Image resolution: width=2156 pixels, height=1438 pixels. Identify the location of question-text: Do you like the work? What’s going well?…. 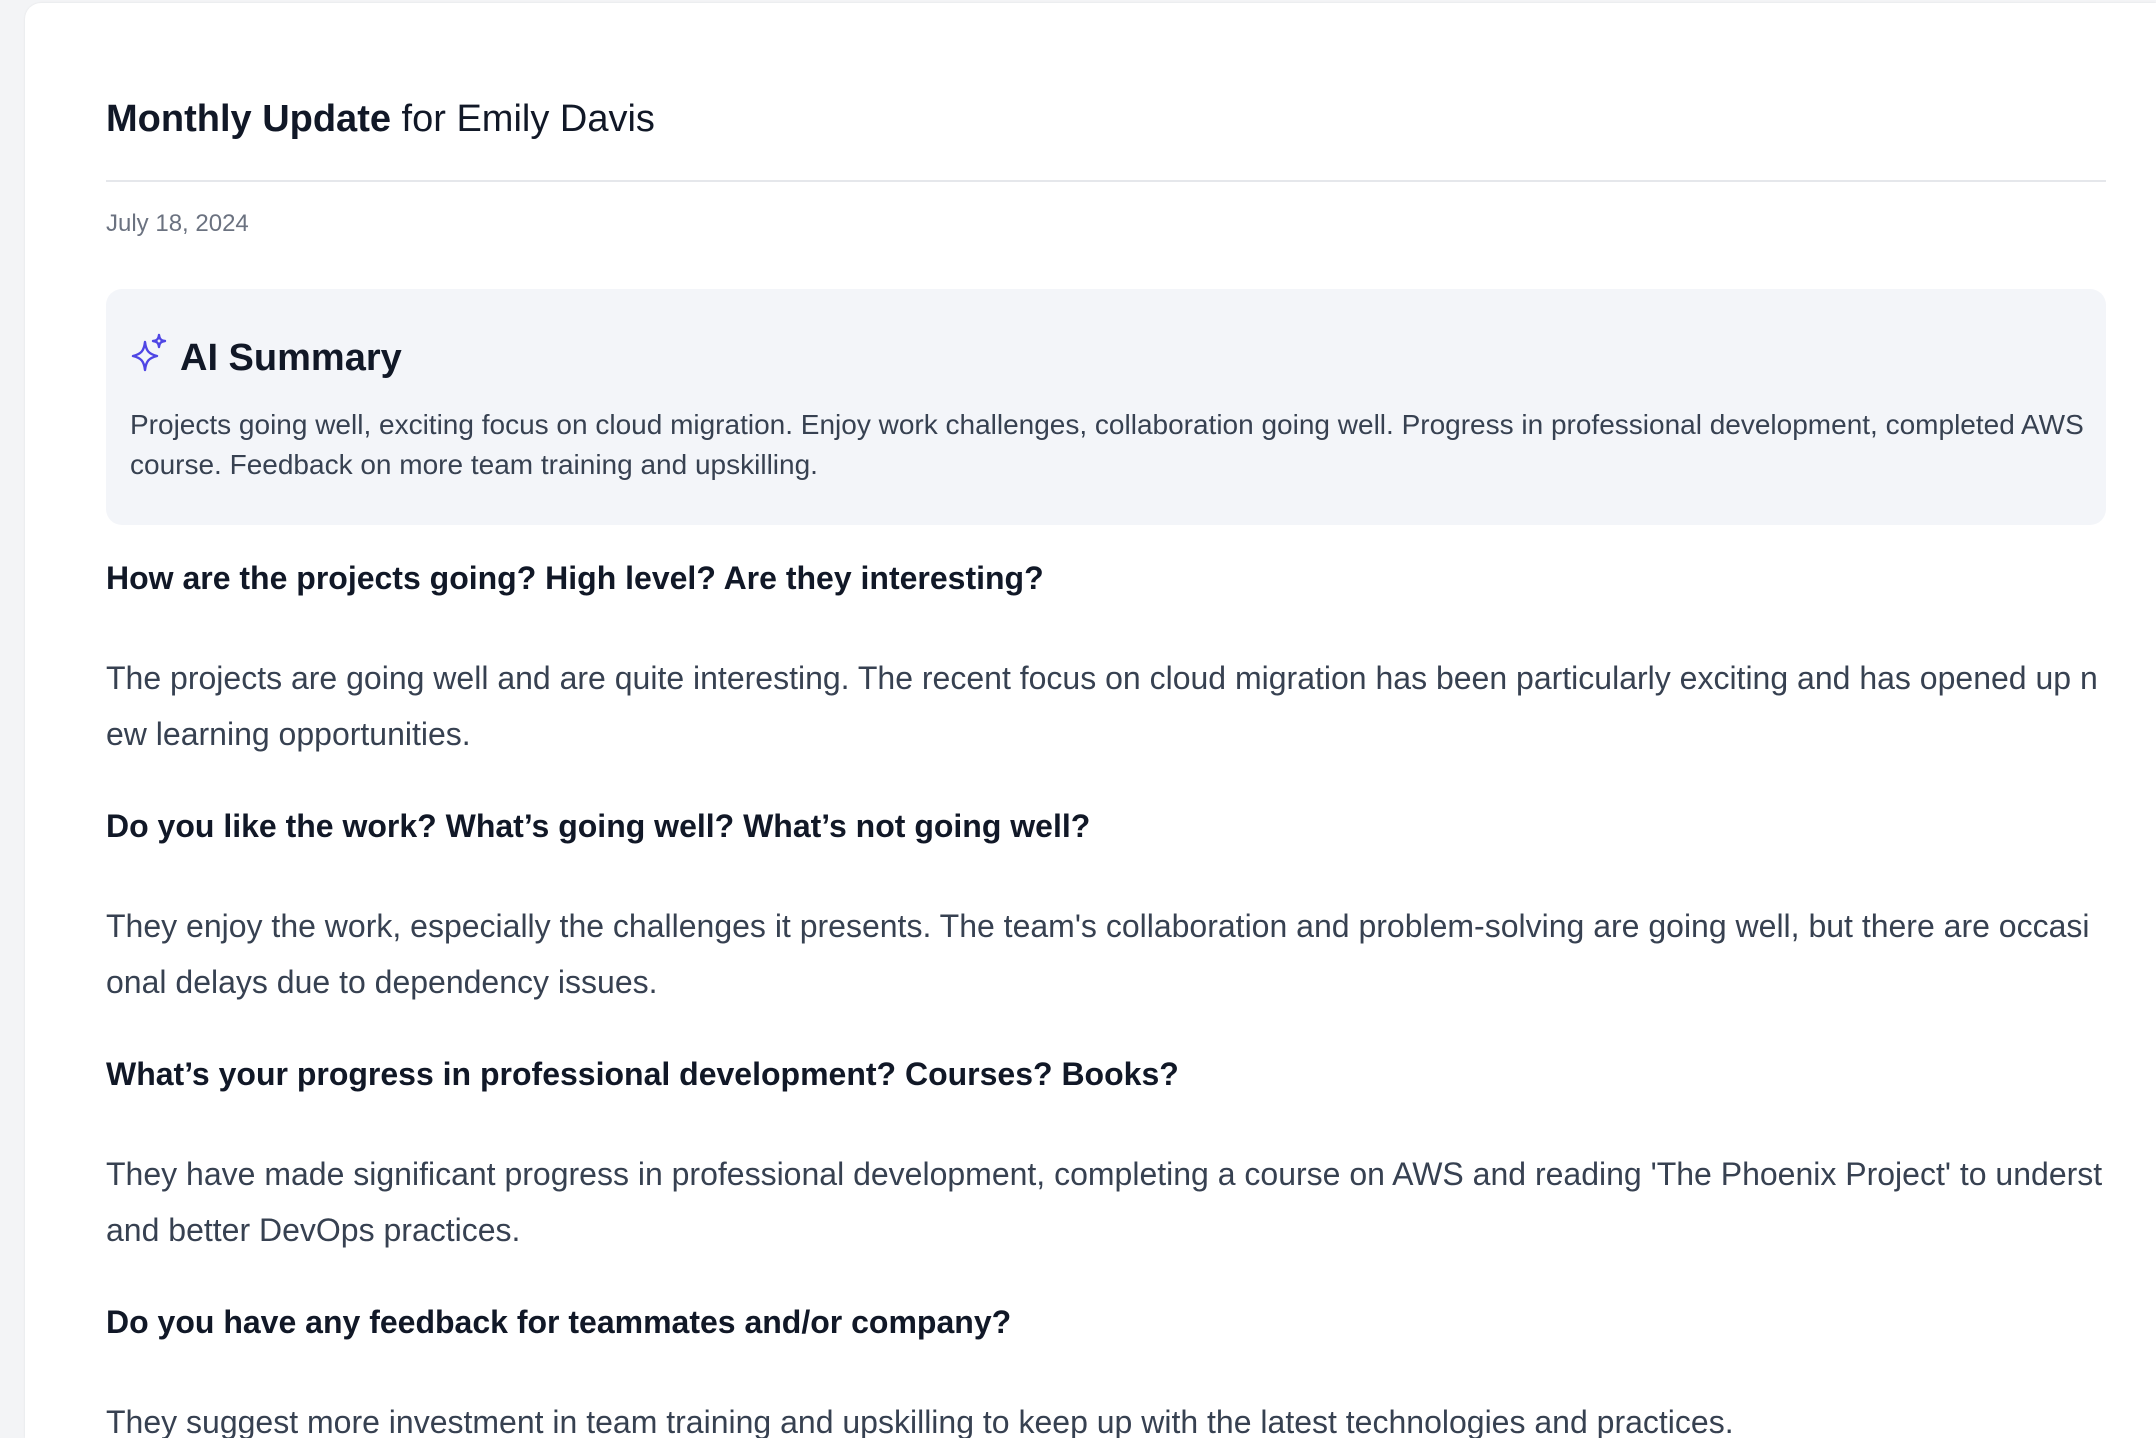
(598, 826).